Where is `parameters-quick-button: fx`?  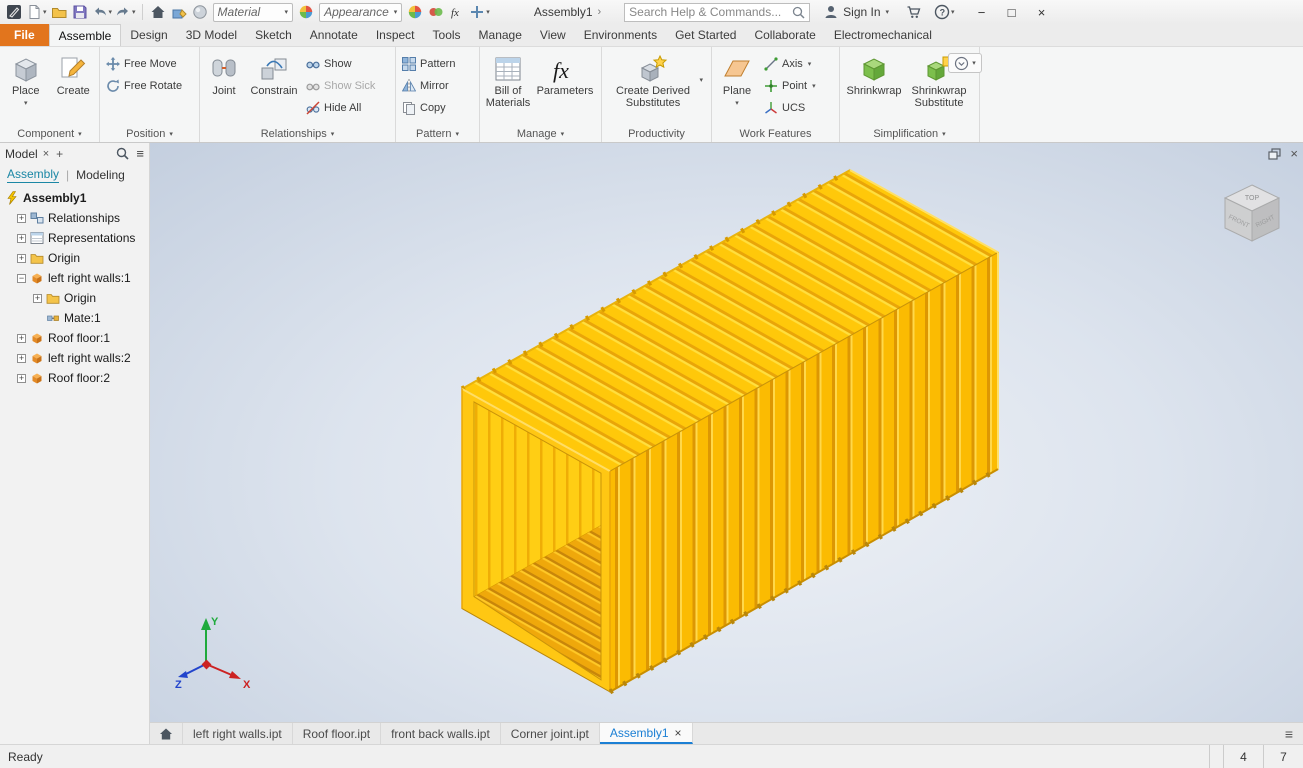 parameters-quick-button: fx is located at coordinates (457, 12).